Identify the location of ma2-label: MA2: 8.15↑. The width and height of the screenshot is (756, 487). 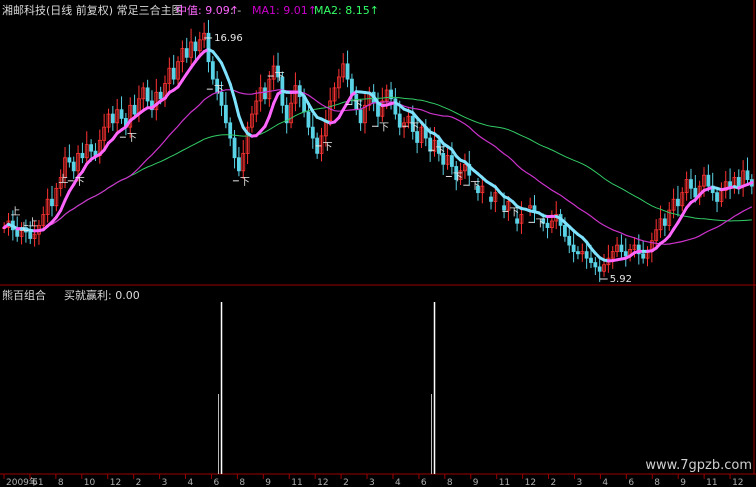
(346, 10).